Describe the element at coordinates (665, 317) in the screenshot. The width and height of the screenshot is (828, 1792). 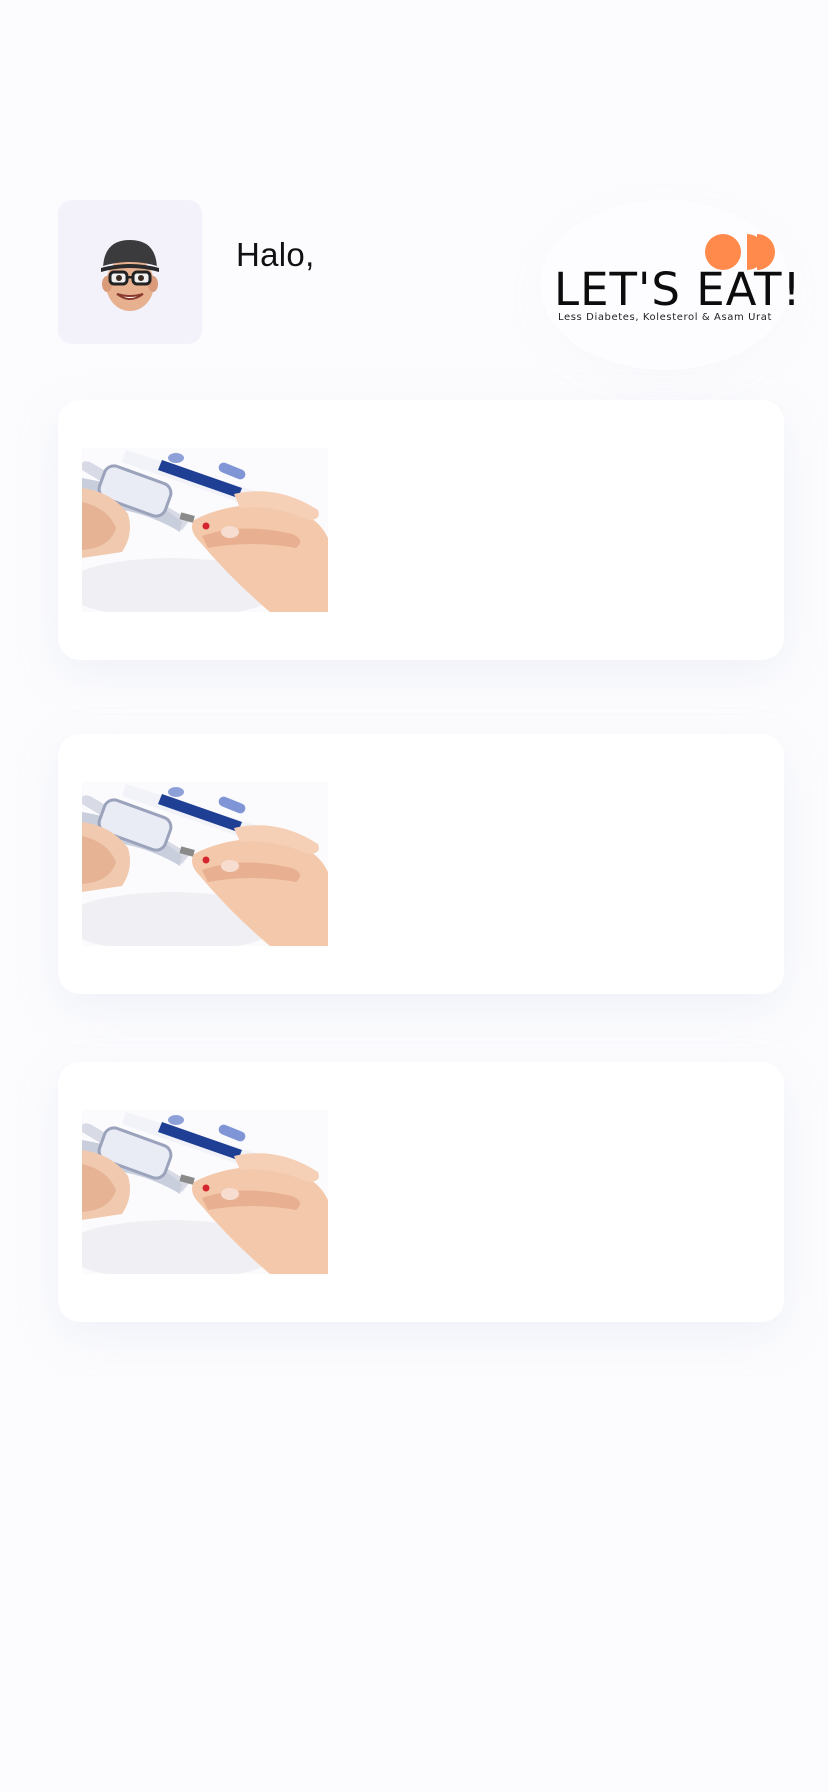
I see `logo-subtitle: Less Diabetes, Kolesterol & Asam Urat` at that location.